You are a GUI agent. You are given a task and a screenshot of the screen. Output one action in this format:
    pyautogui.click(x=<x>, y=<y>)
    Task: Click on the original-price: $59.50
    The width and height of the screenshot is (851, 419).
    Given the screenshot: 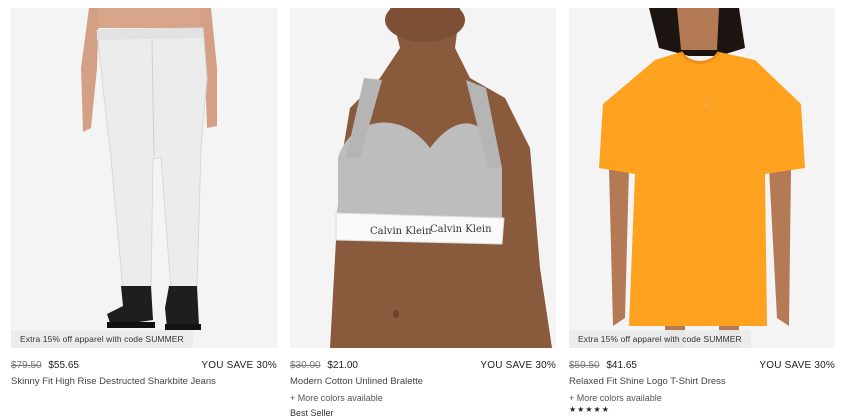 What is the action you would take?
    pyautogui.click(x=584, y=365)
    